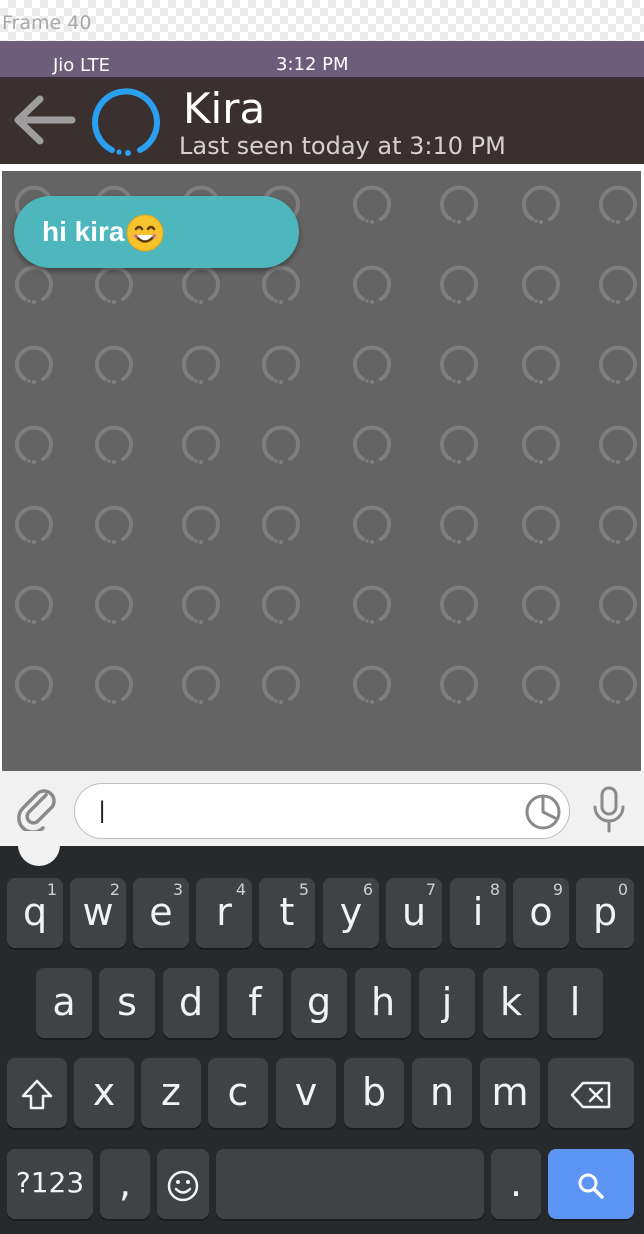  Describe the element at coordinates (478, 913) in the screenshot. I see `key-i: i8` at that location.